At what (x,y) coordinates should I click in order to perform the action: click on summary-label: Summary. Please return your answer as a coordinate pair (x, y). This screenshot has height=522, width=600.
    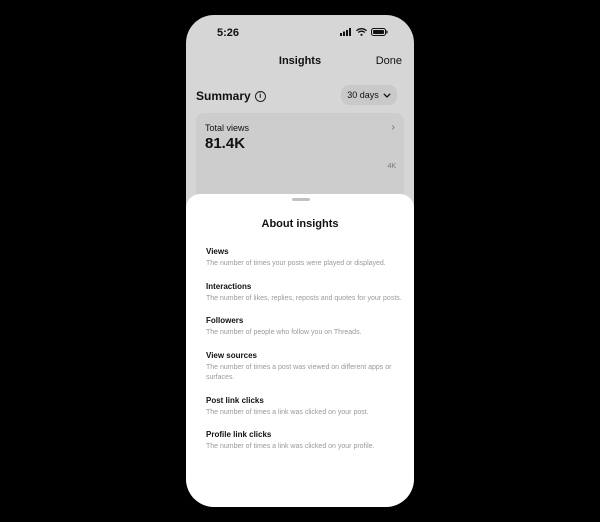
    Looking at the image, I should click on (223, 96).